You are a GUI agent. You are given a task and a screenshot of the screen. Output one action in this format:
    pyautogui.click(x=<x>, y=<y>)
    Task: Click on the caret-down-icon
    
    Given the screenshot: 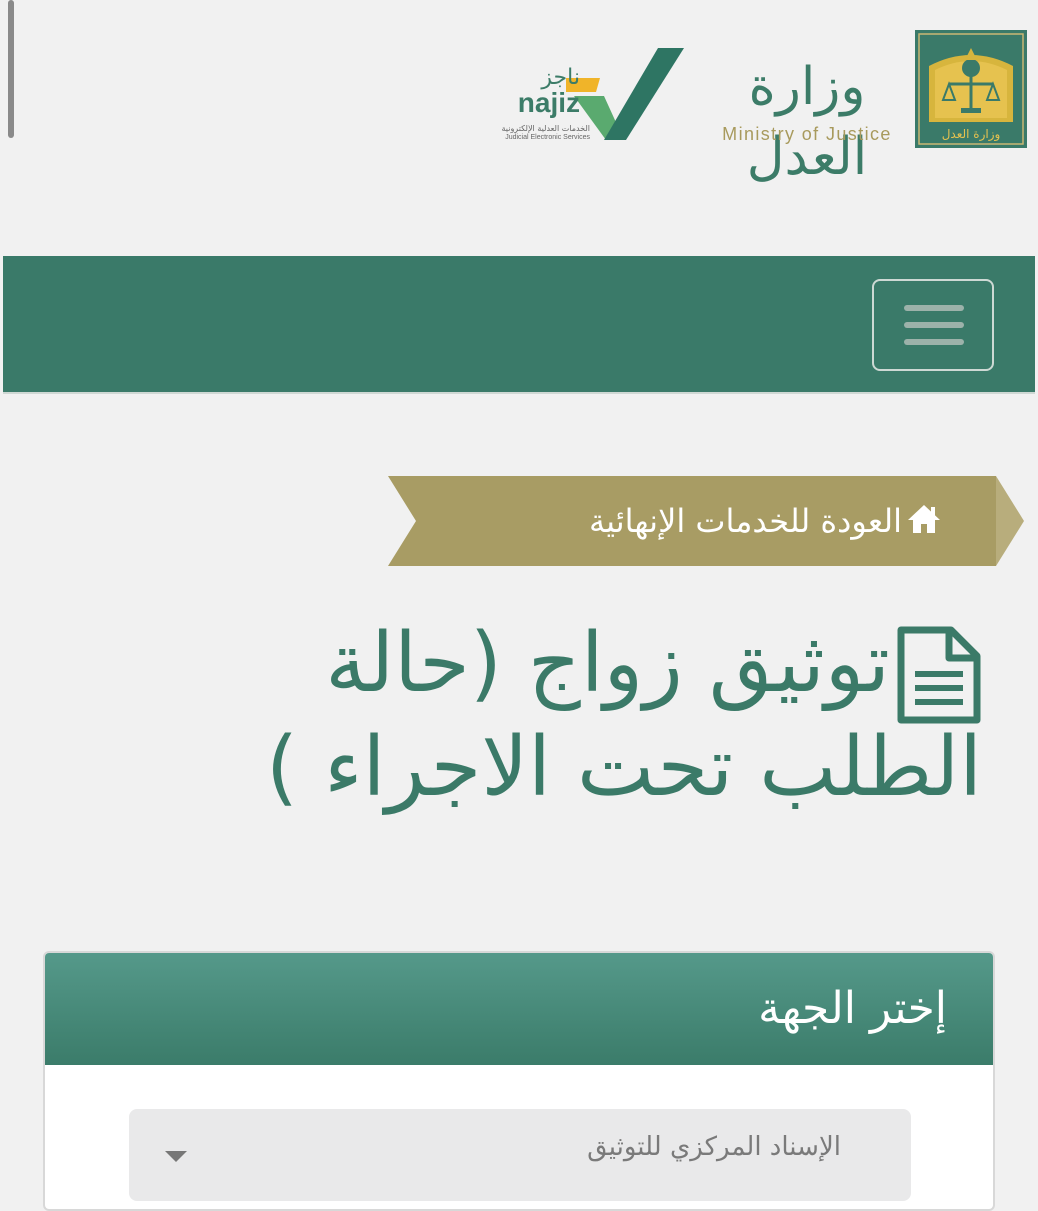 What is the action you would take?
    pyautogui.click(x=176, y=1156)
    